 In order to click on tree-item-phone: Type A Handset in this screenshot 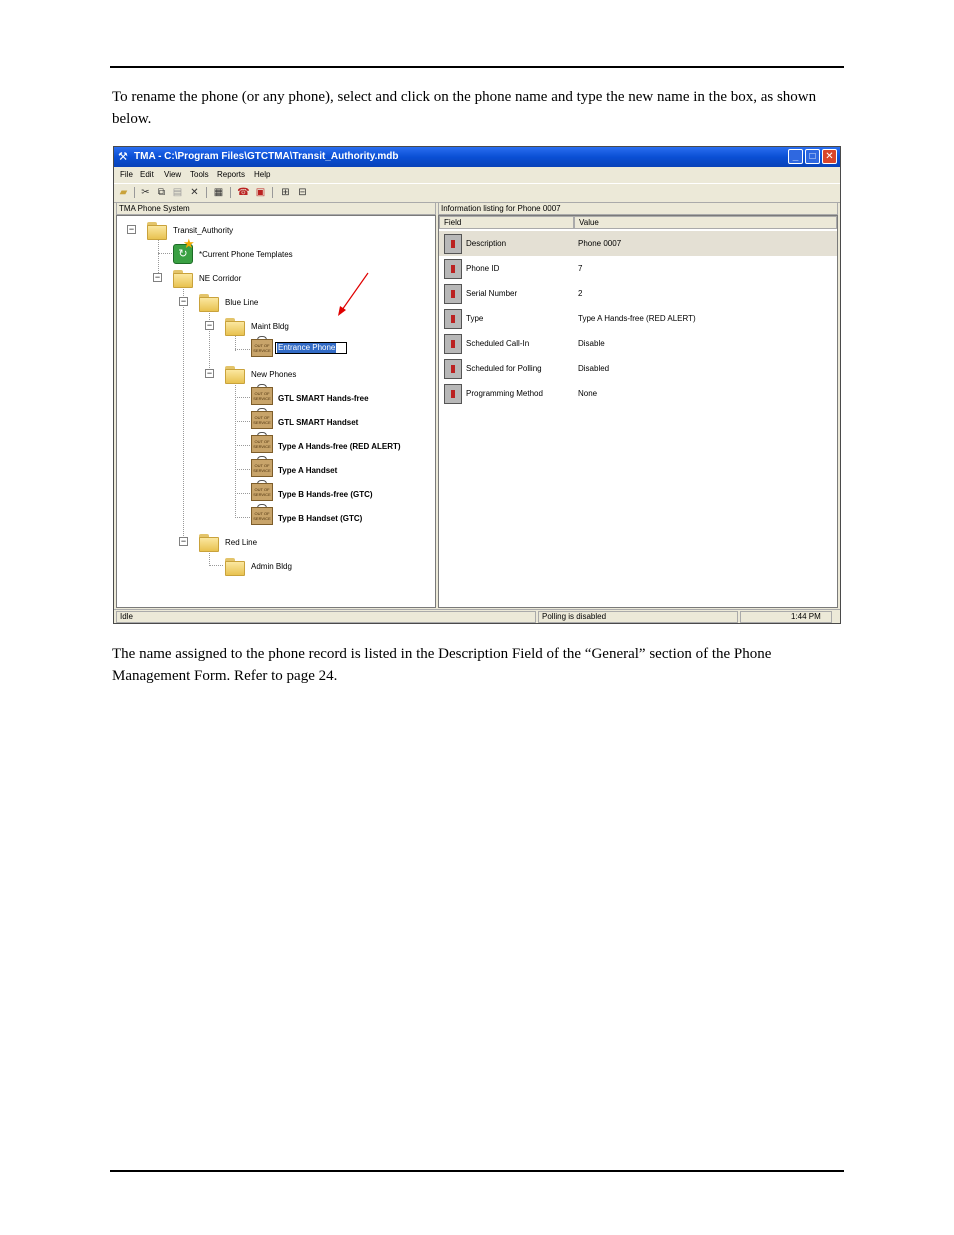, I will do `click(307, 470)`.